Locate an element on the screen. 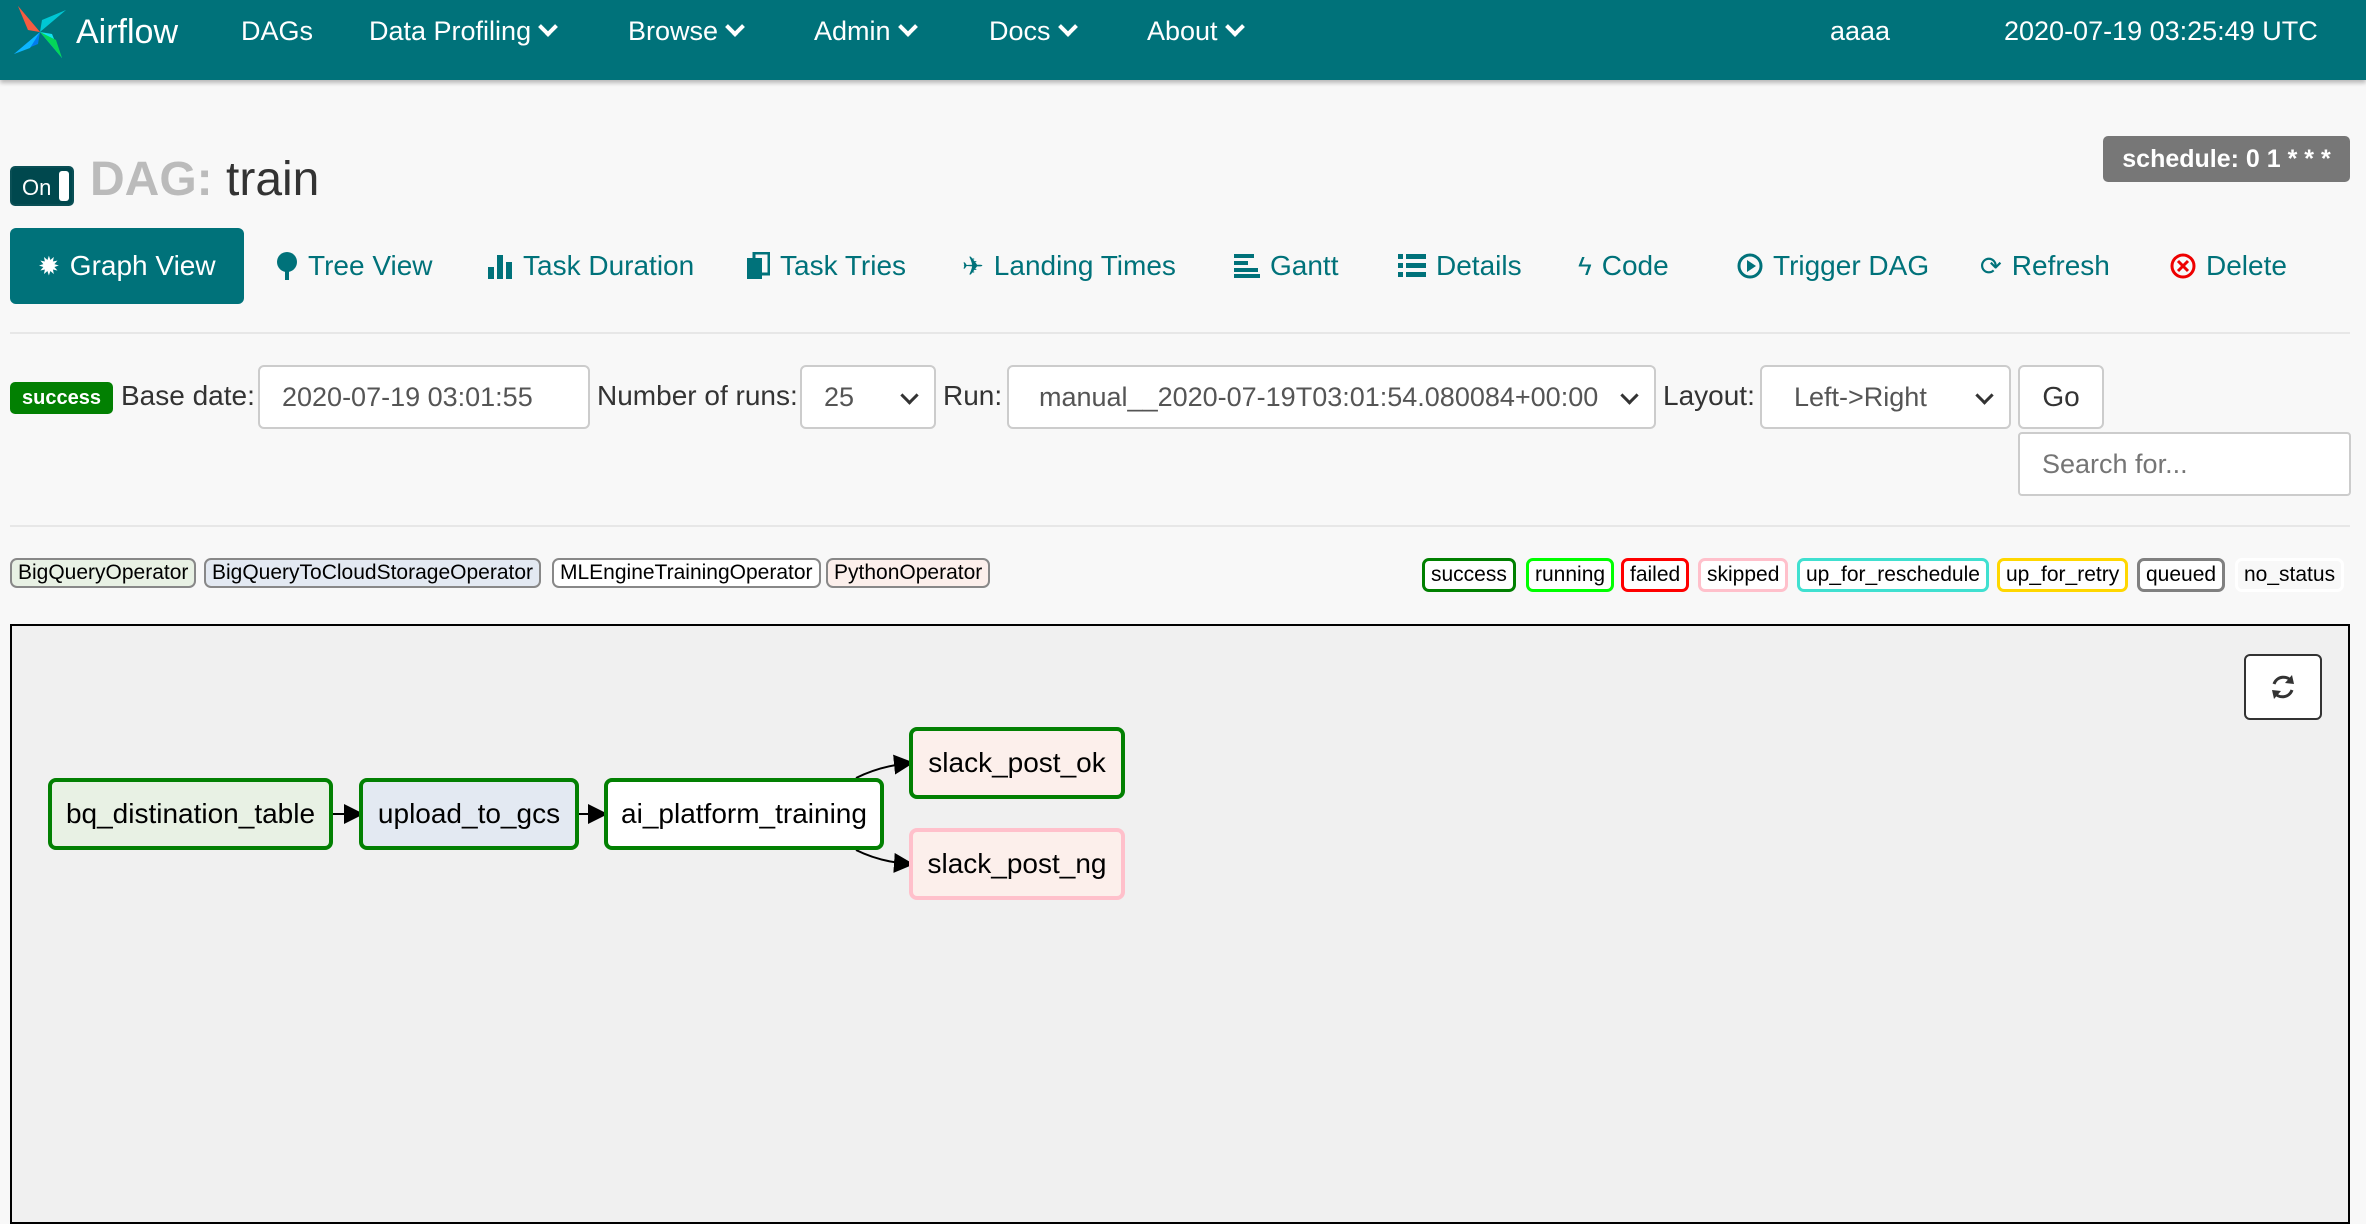  task-node: slack_post_ok is located at coordinates (1017, 763).